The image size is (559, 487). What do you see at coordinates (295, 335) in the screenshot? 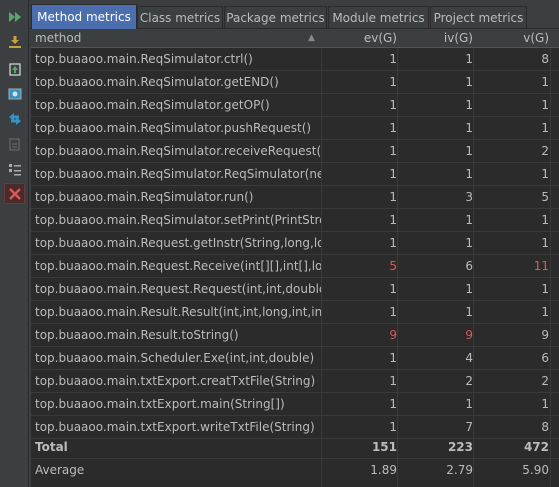
I see `table-row: top.buaaoo.main.Result.toString() 9 9 9` at bounding box center [295, 335].